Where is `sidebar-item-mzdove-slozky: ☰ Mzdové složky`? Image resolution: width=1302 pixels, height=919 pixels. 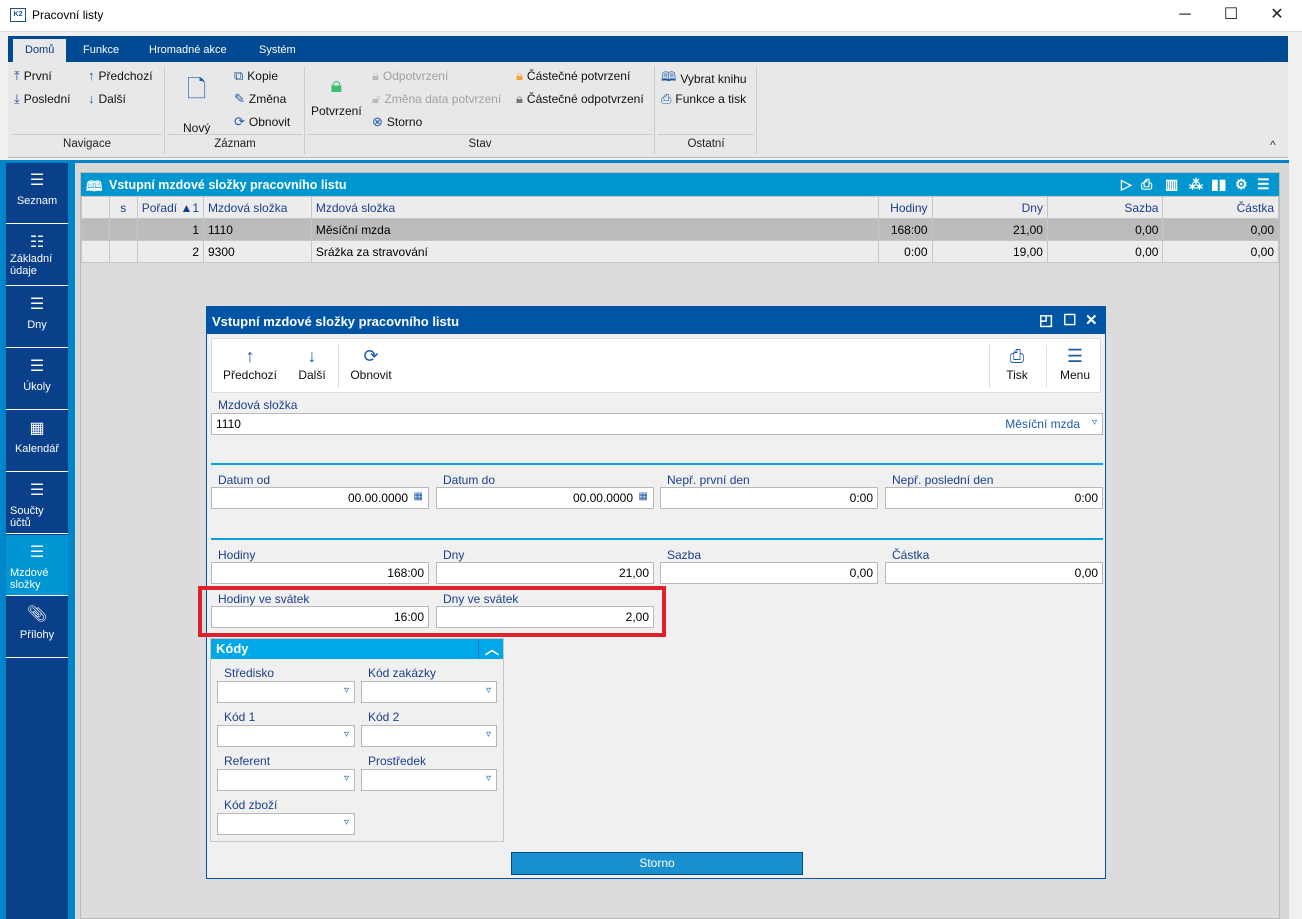
sidebar-item-mzdove-slozky: ☰ Mzdové složky is located at coordinates (37, 565).